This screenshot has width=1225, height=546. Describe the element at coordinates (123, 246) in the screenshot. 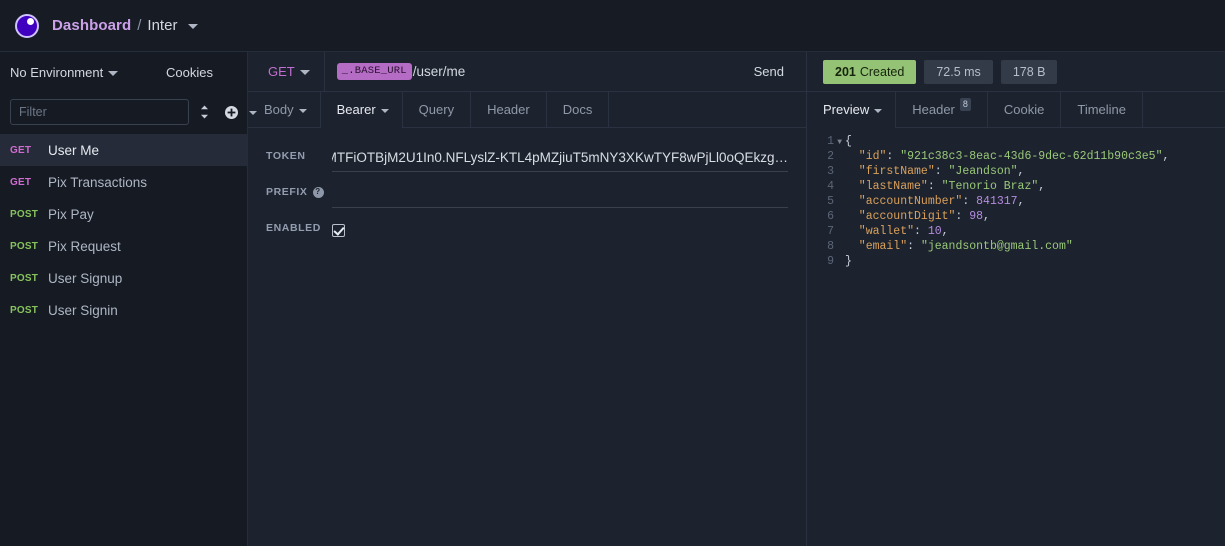

I see `list-item: POST Pix Request` at that location.